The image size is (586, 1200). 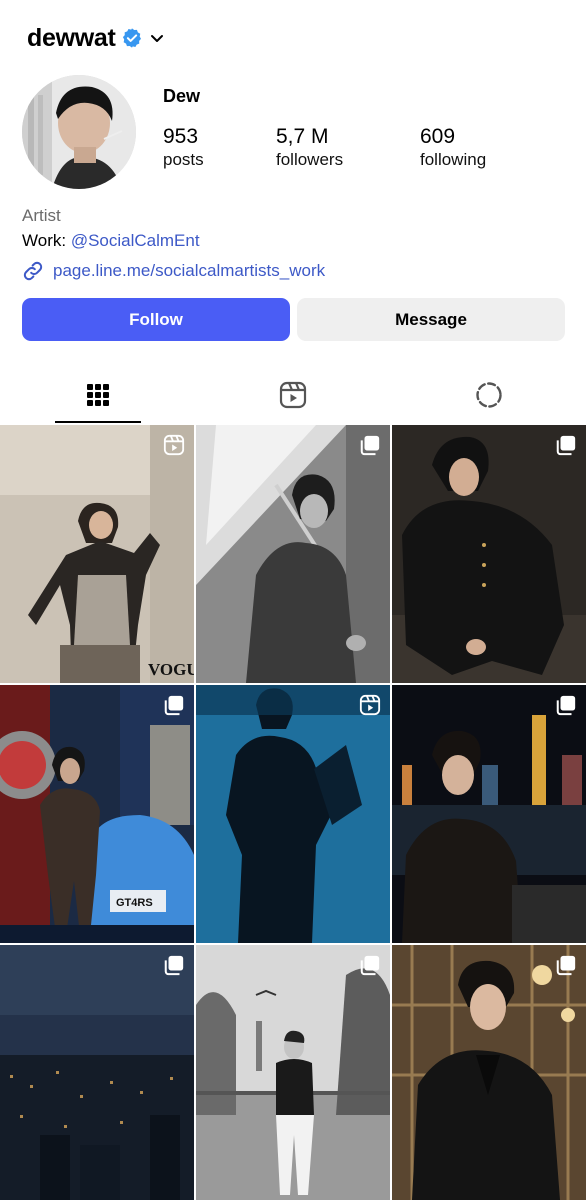 I want to click on grid-post: GT4RS, so click(x=97, y=814).